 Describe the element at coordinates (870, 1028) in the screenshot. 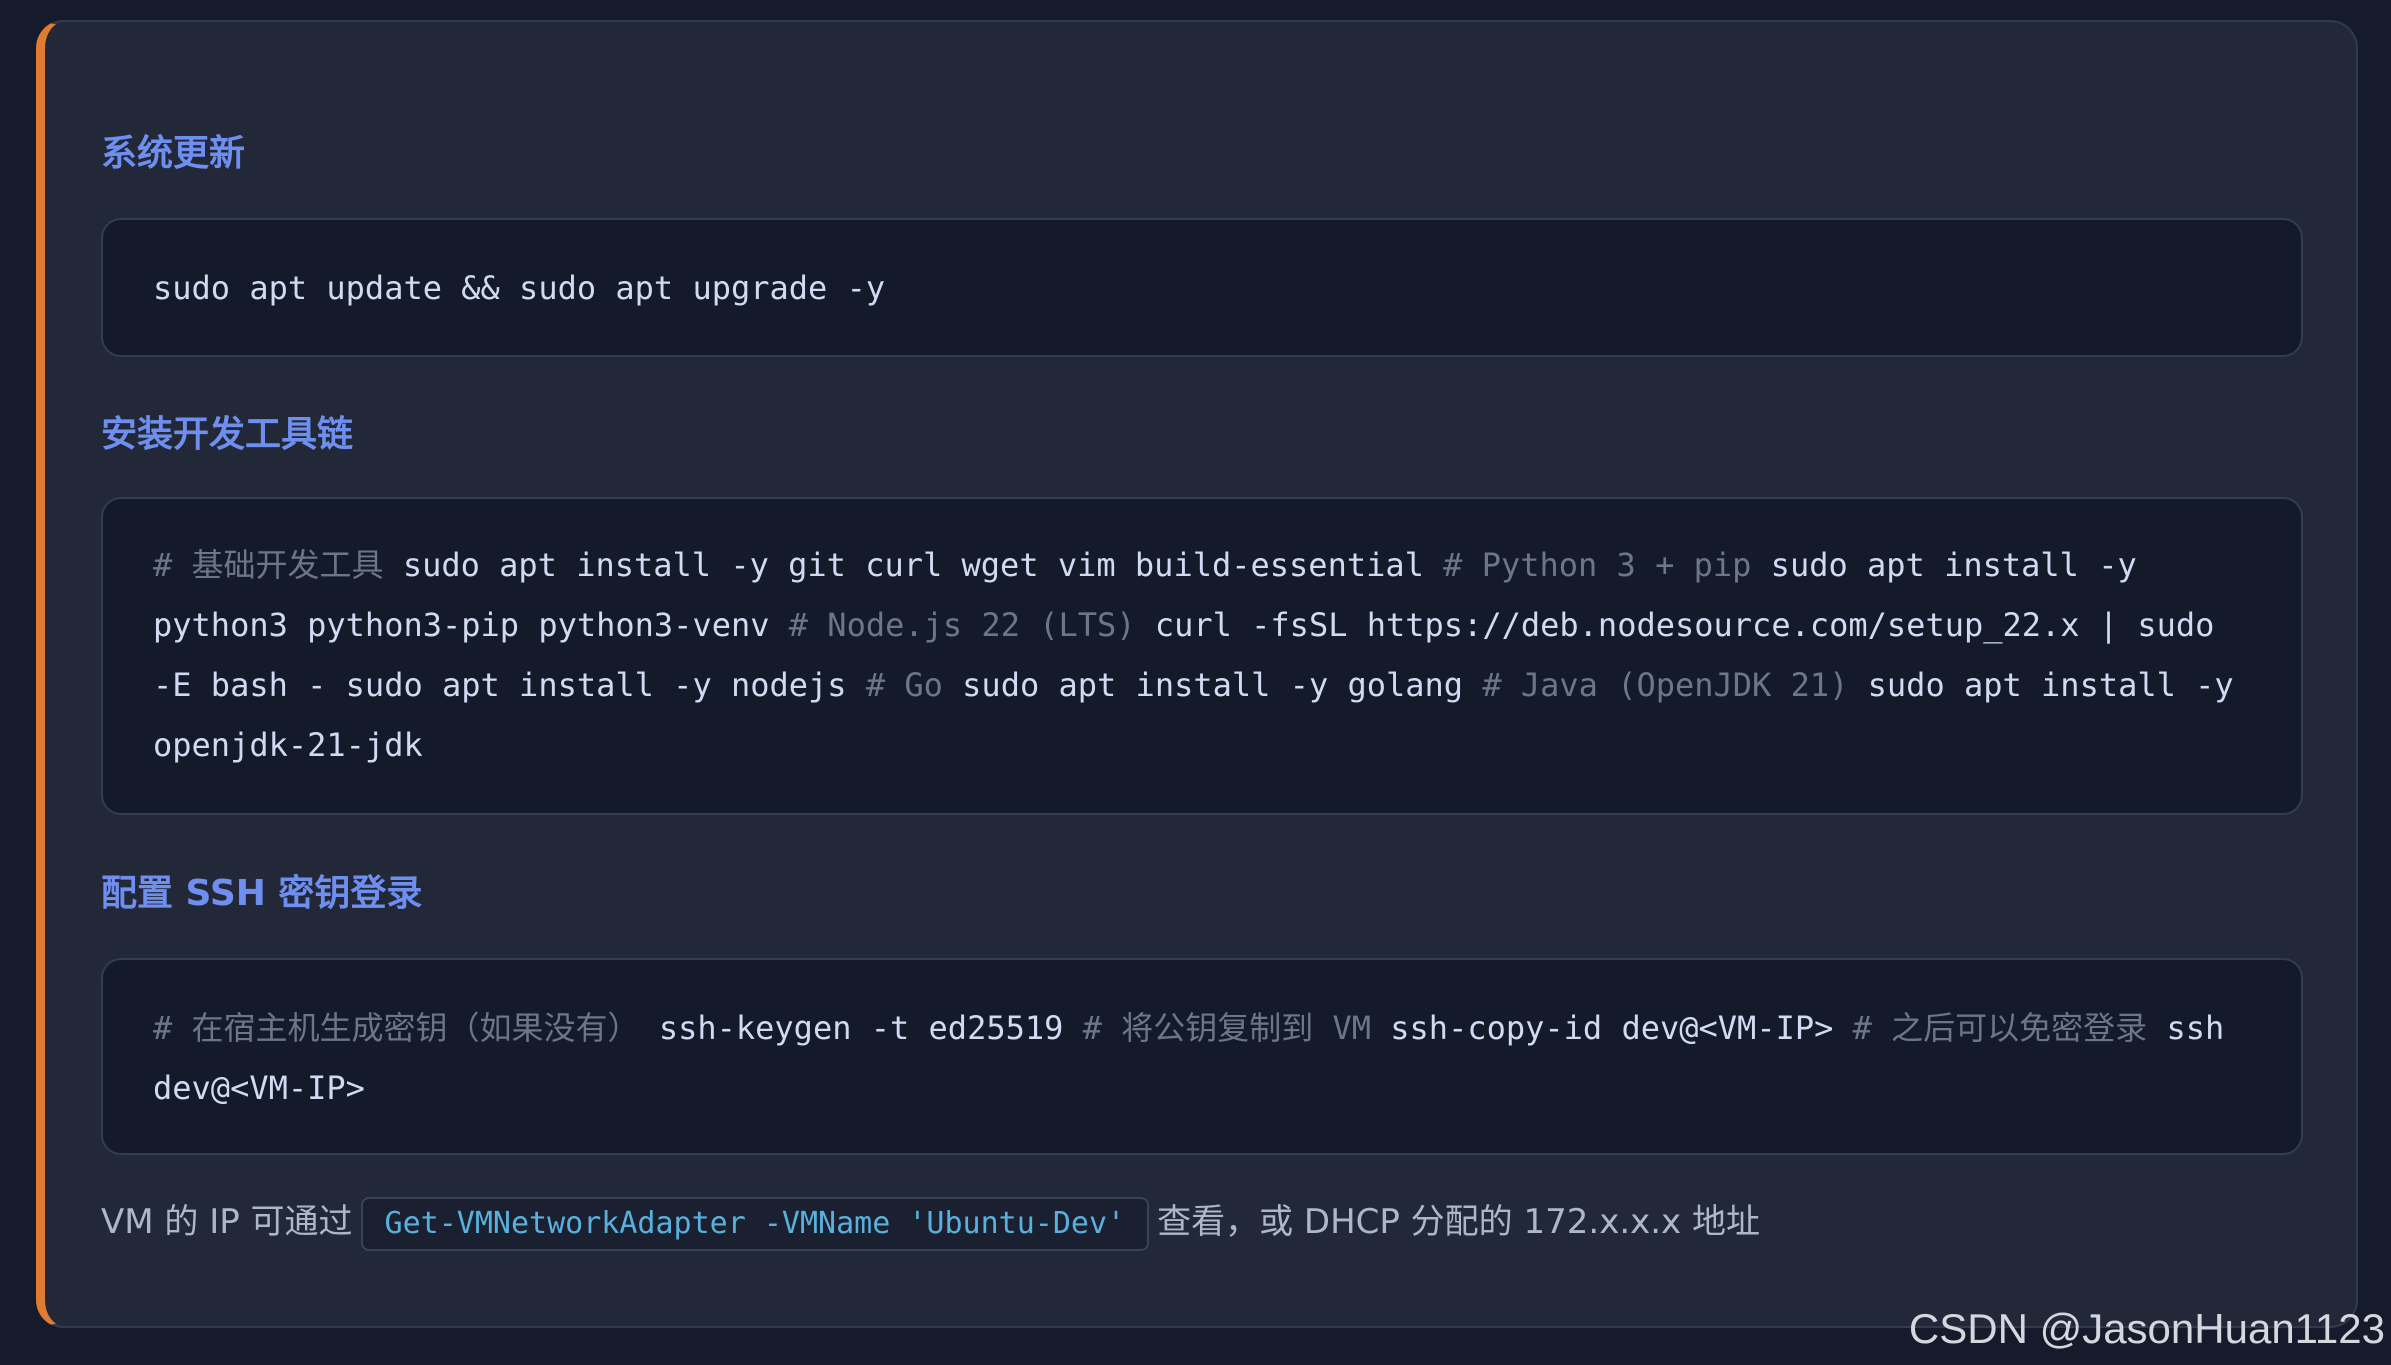

I see `code-command: ssh-keygen -t ed25519` at that location.